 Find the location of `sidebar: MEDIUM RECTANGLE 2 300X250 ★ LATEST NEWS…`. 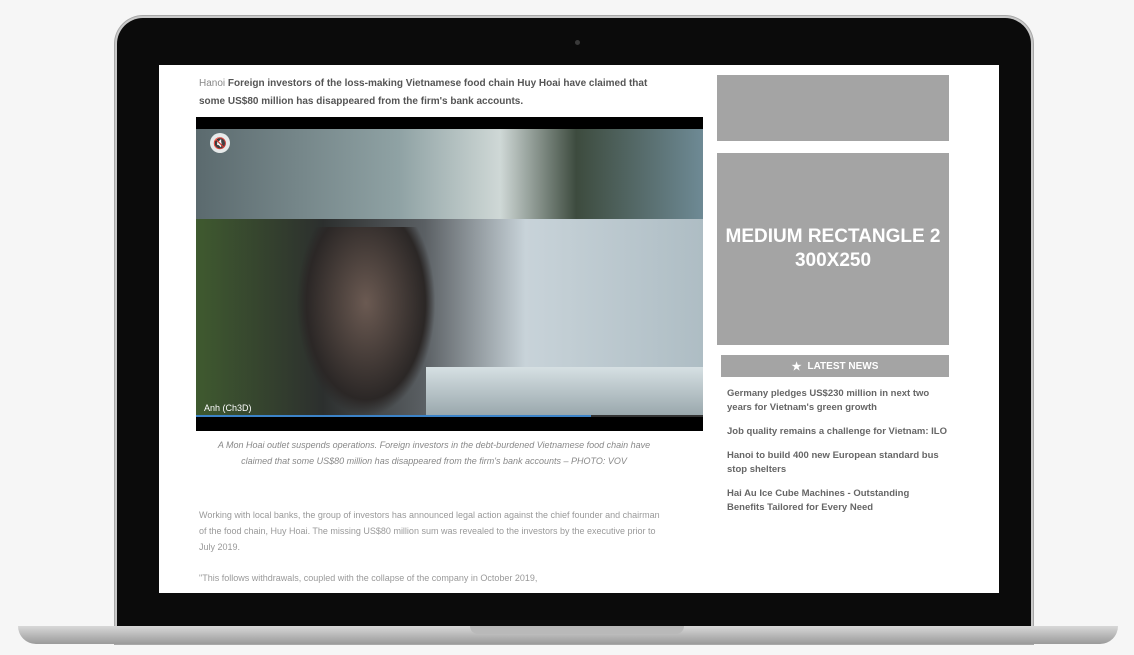

sidebar: MEDIUM RECTANGLE 2 300X250 ★ LATEST NEWS… is located at coordinates (833, 295).